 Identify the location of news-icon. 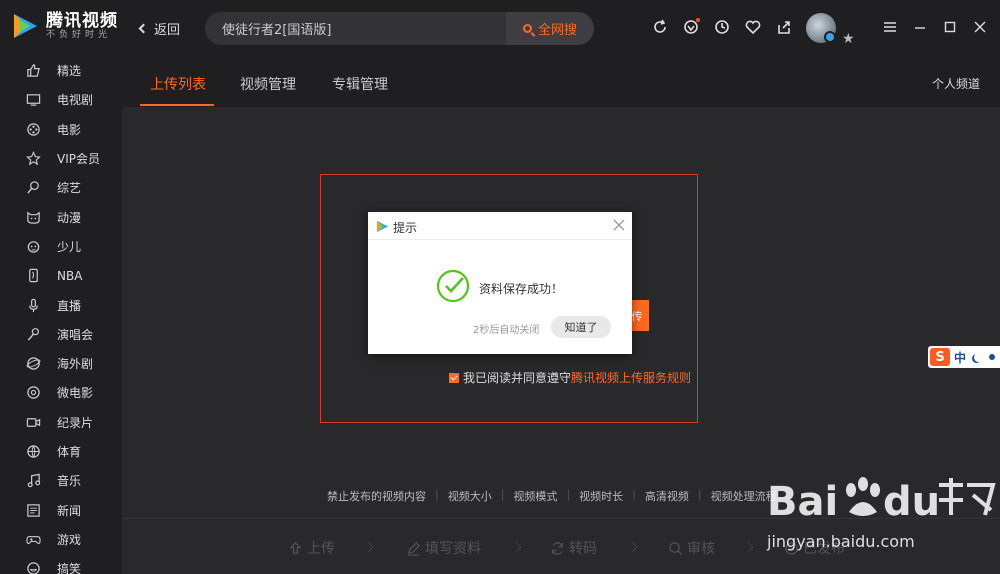
(33, 510).